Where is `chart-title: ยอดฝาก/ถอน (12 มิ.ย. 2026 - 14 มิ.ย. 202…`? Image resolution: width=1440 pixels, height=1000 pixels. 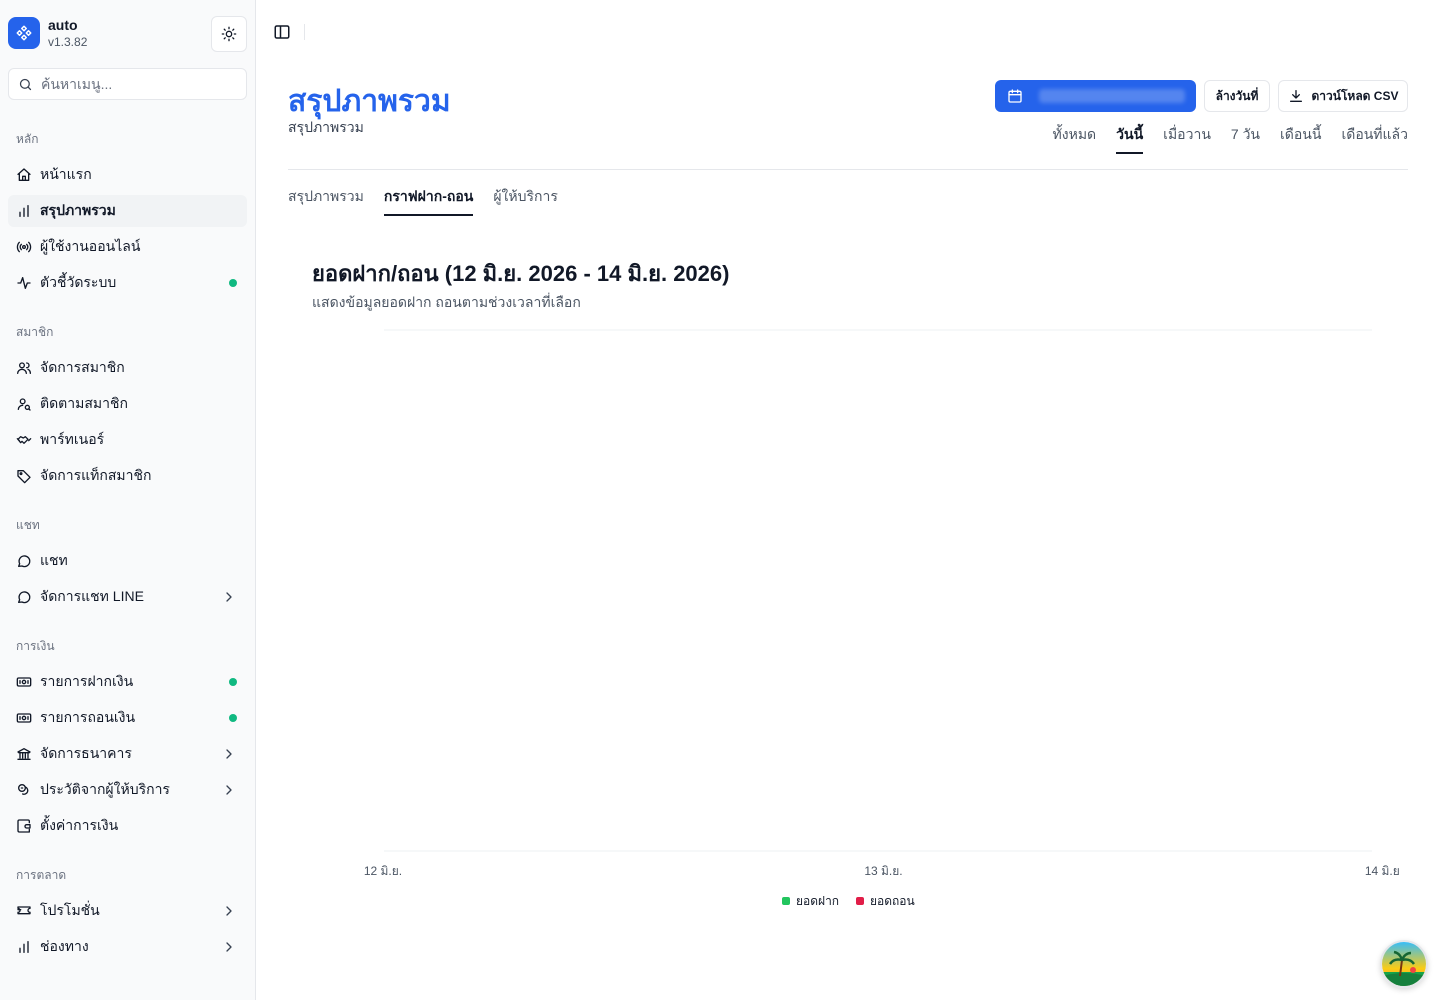
chart-title: ยอดฝาก/ถอน (12 มิ.ย. 2026 - 14 มิ.ย. 202… is located at coordinates (521, 273).